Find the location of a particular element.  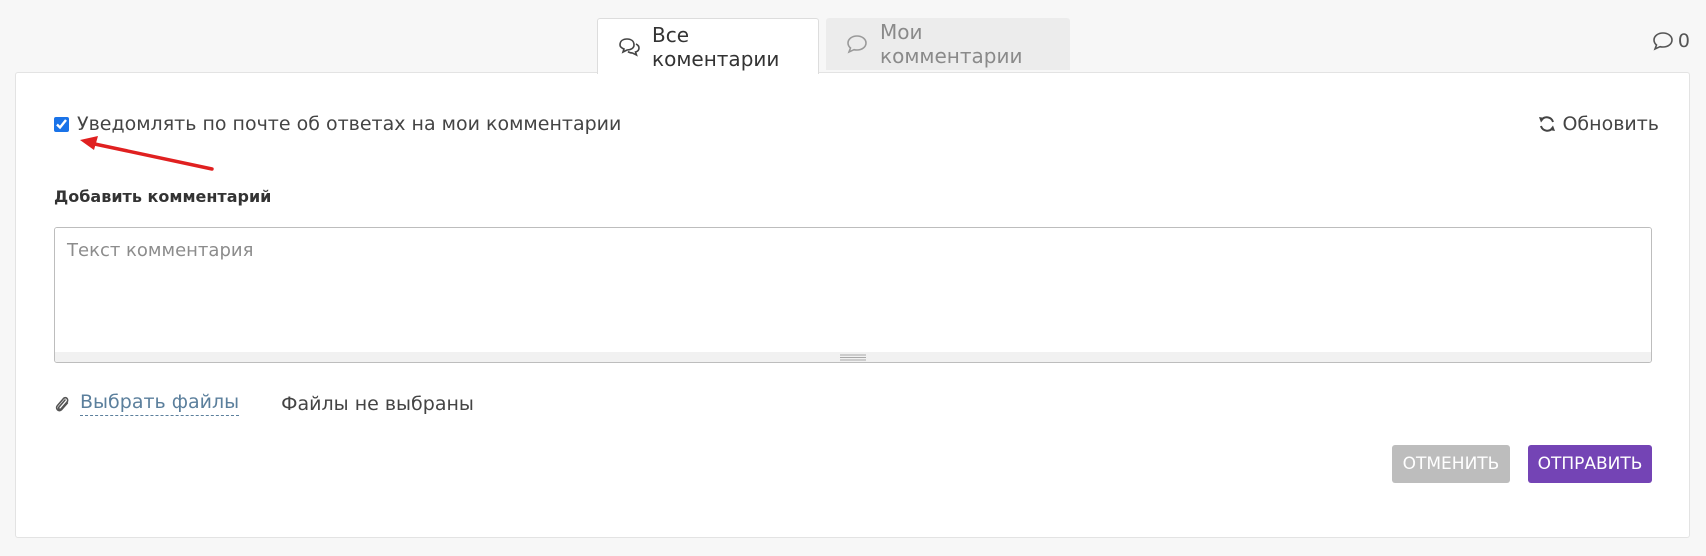

tab-all-comments: Все коментарии is located at coordinates (708, 46).